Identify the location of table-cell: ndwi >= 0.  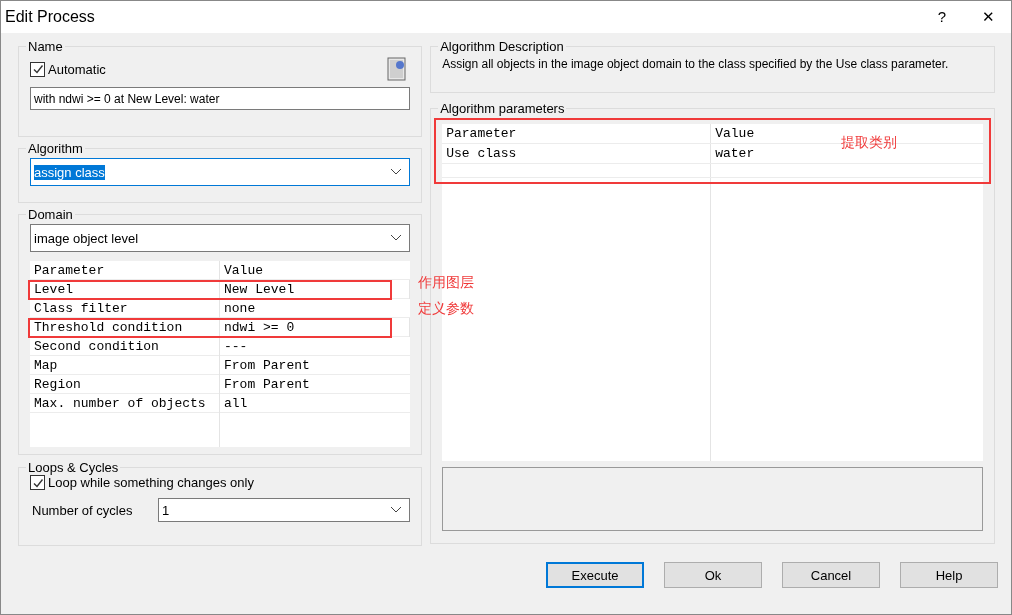
(315, 327).